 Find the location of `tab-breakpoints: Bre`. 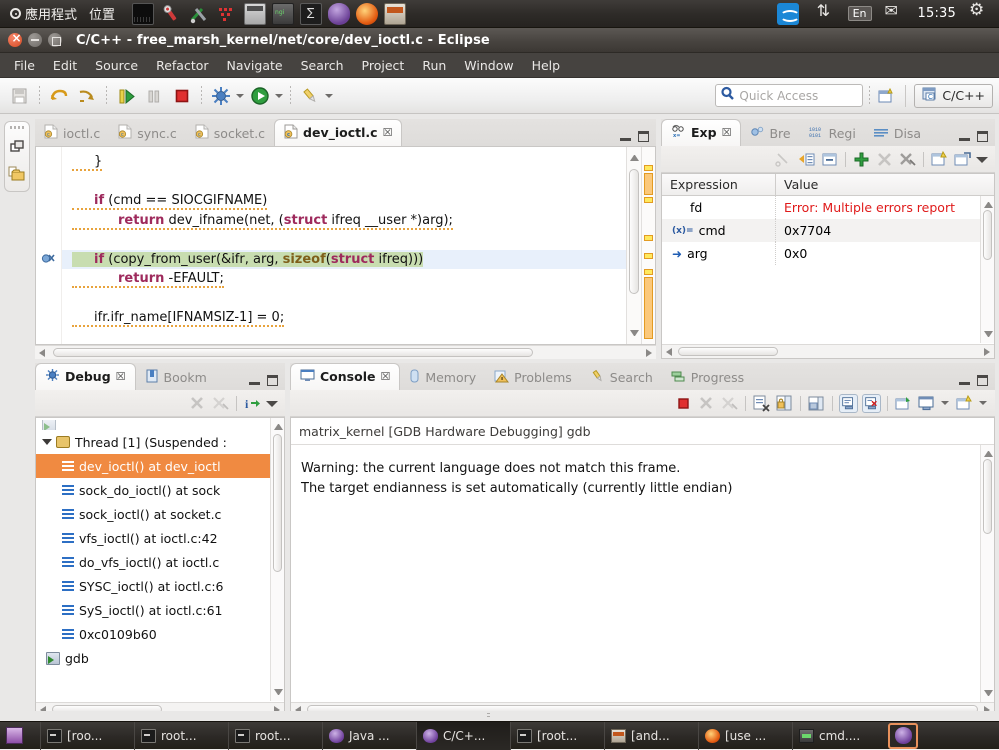

tab-breakpoints: Bre is located at coordinates (770, 133).